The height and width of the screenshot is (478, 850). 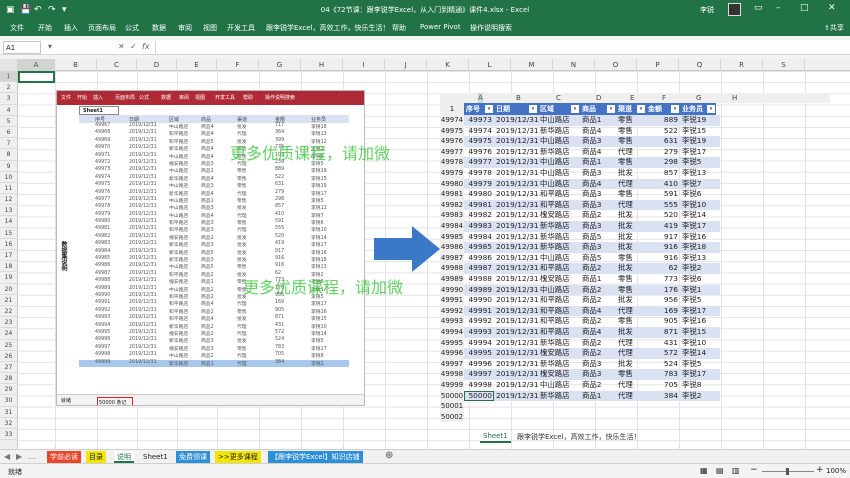 I want to click on table-row: 49993 49992 2019/12/31 和平路店 商品2 零售 905 李锐16, so click(x=580, y=321).